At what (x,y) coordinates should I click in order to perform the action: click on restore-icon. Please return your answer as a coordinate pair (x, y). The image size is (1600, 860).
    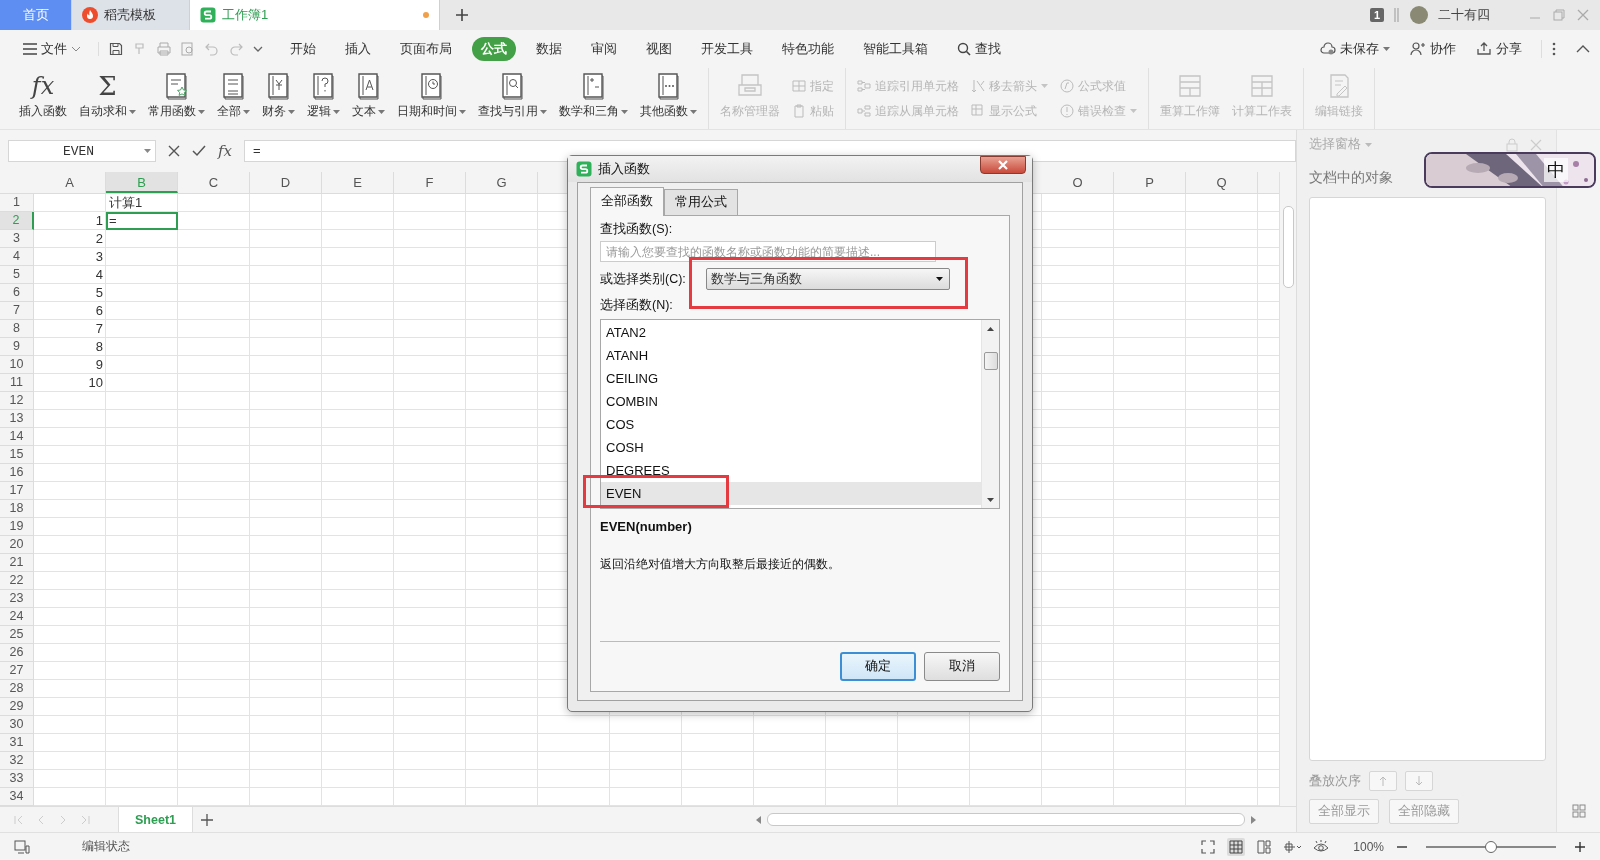
    Looking at the image, I should click on (1559, 15).